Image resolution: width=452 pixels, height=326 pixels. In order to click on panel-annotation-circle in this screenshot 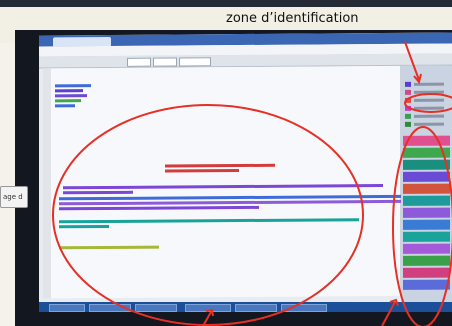, I will do `click(422, 226)`.